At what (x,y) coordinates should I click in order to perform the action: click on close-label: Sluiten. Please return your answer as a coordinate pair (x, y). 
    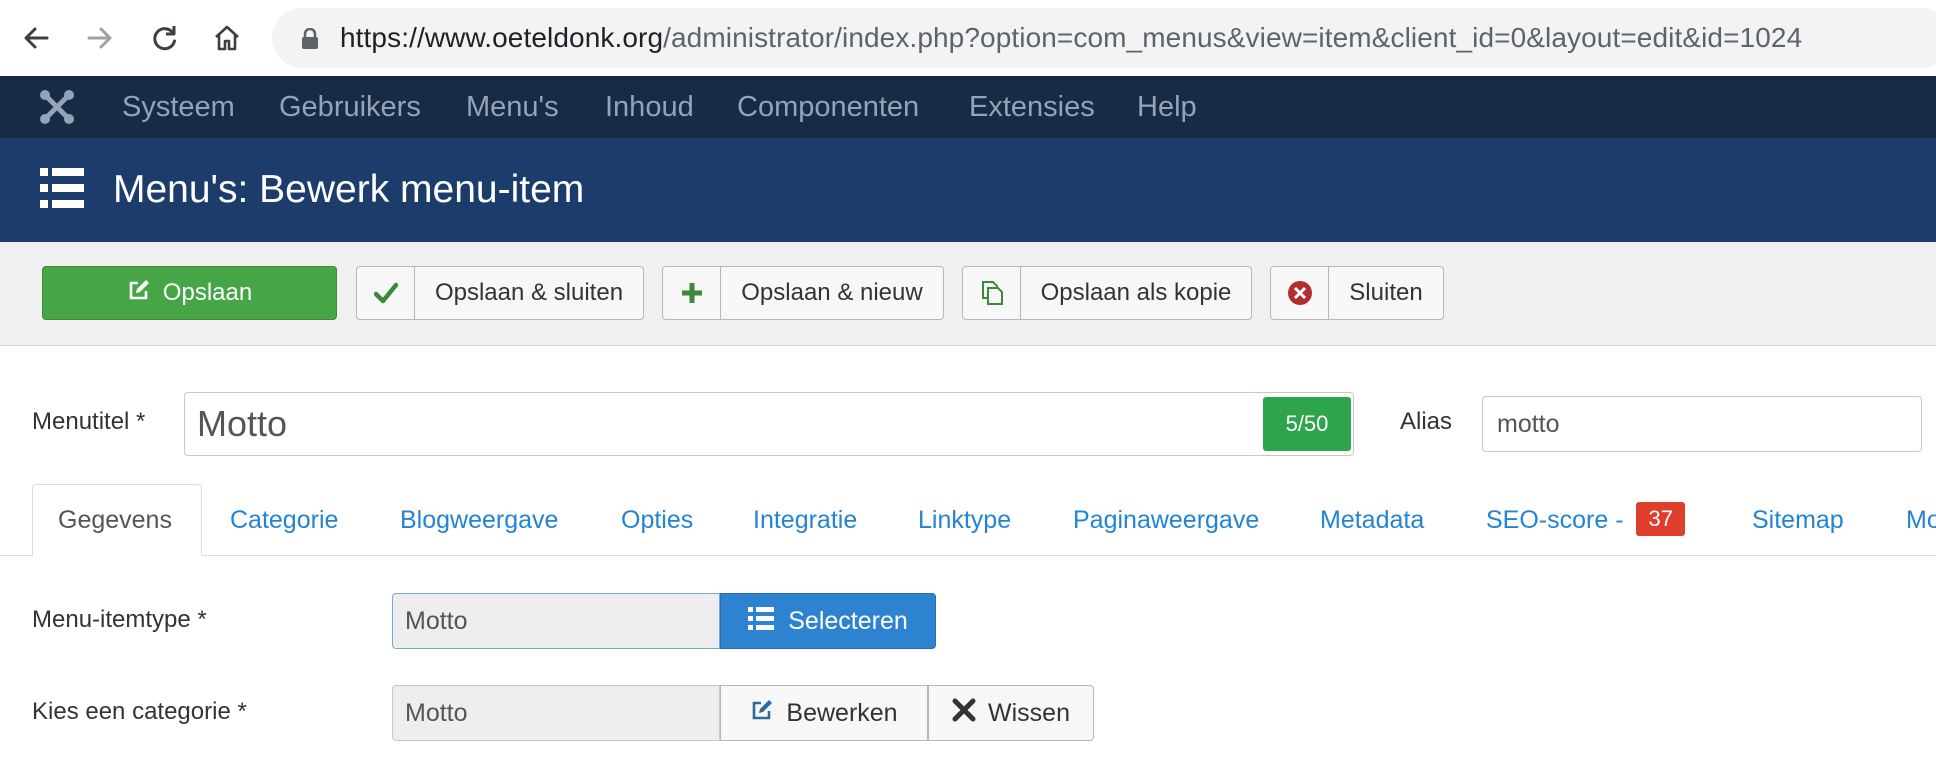
    Looking at the image, I should click on (1386, 292).